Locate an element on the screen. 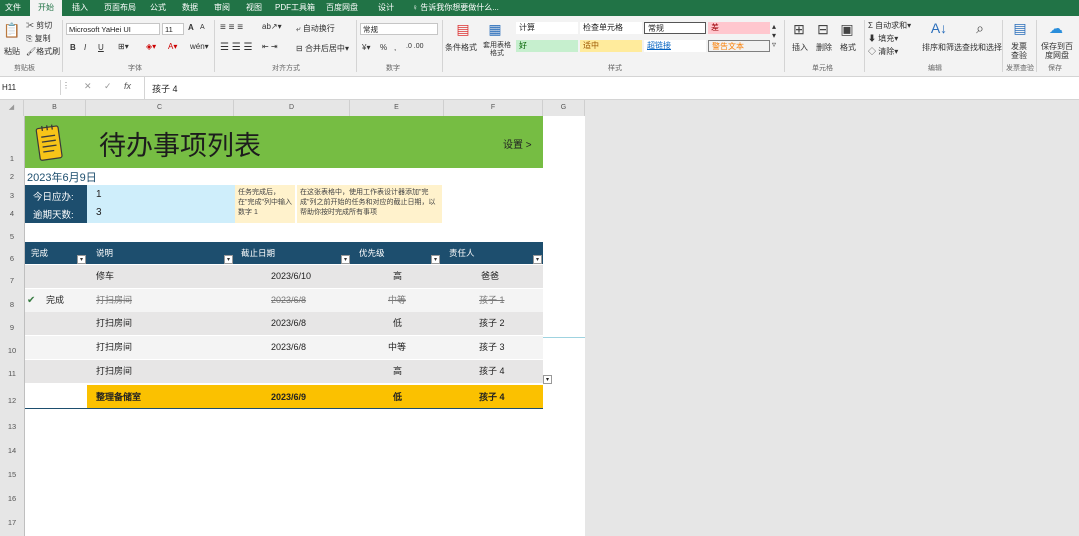 The height and width of the screenshot is (536, 1079). fill-button: ⬇ 填充▾ is located at coordinates (883, 38).